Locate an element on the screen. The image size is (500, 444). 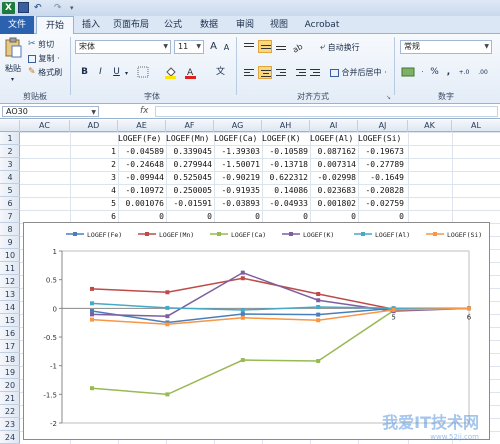
tab-view: 视图 is located at coordinates (279, 25).